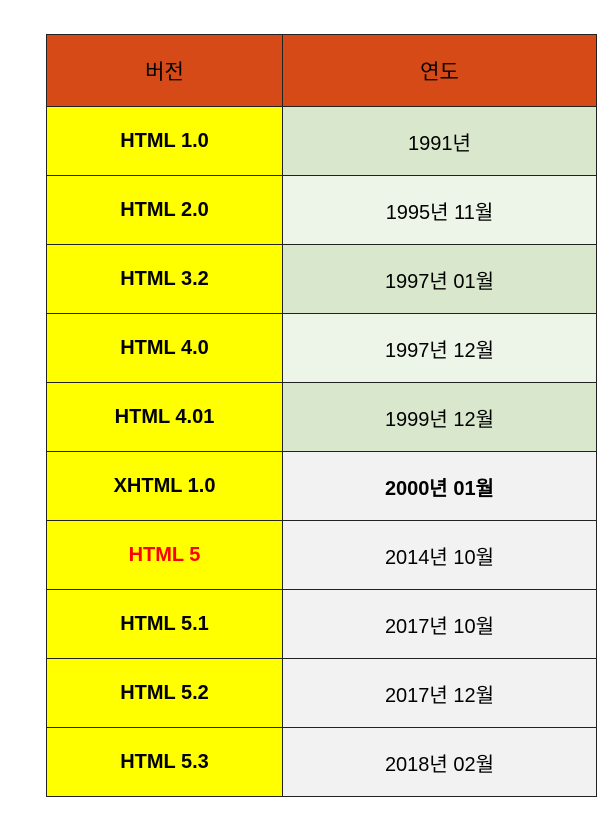 The image size is (615, 840). Describe the element at coordinates (164, 210) in the screenshot. I see `version-cell: HTML 2.0` at that location.